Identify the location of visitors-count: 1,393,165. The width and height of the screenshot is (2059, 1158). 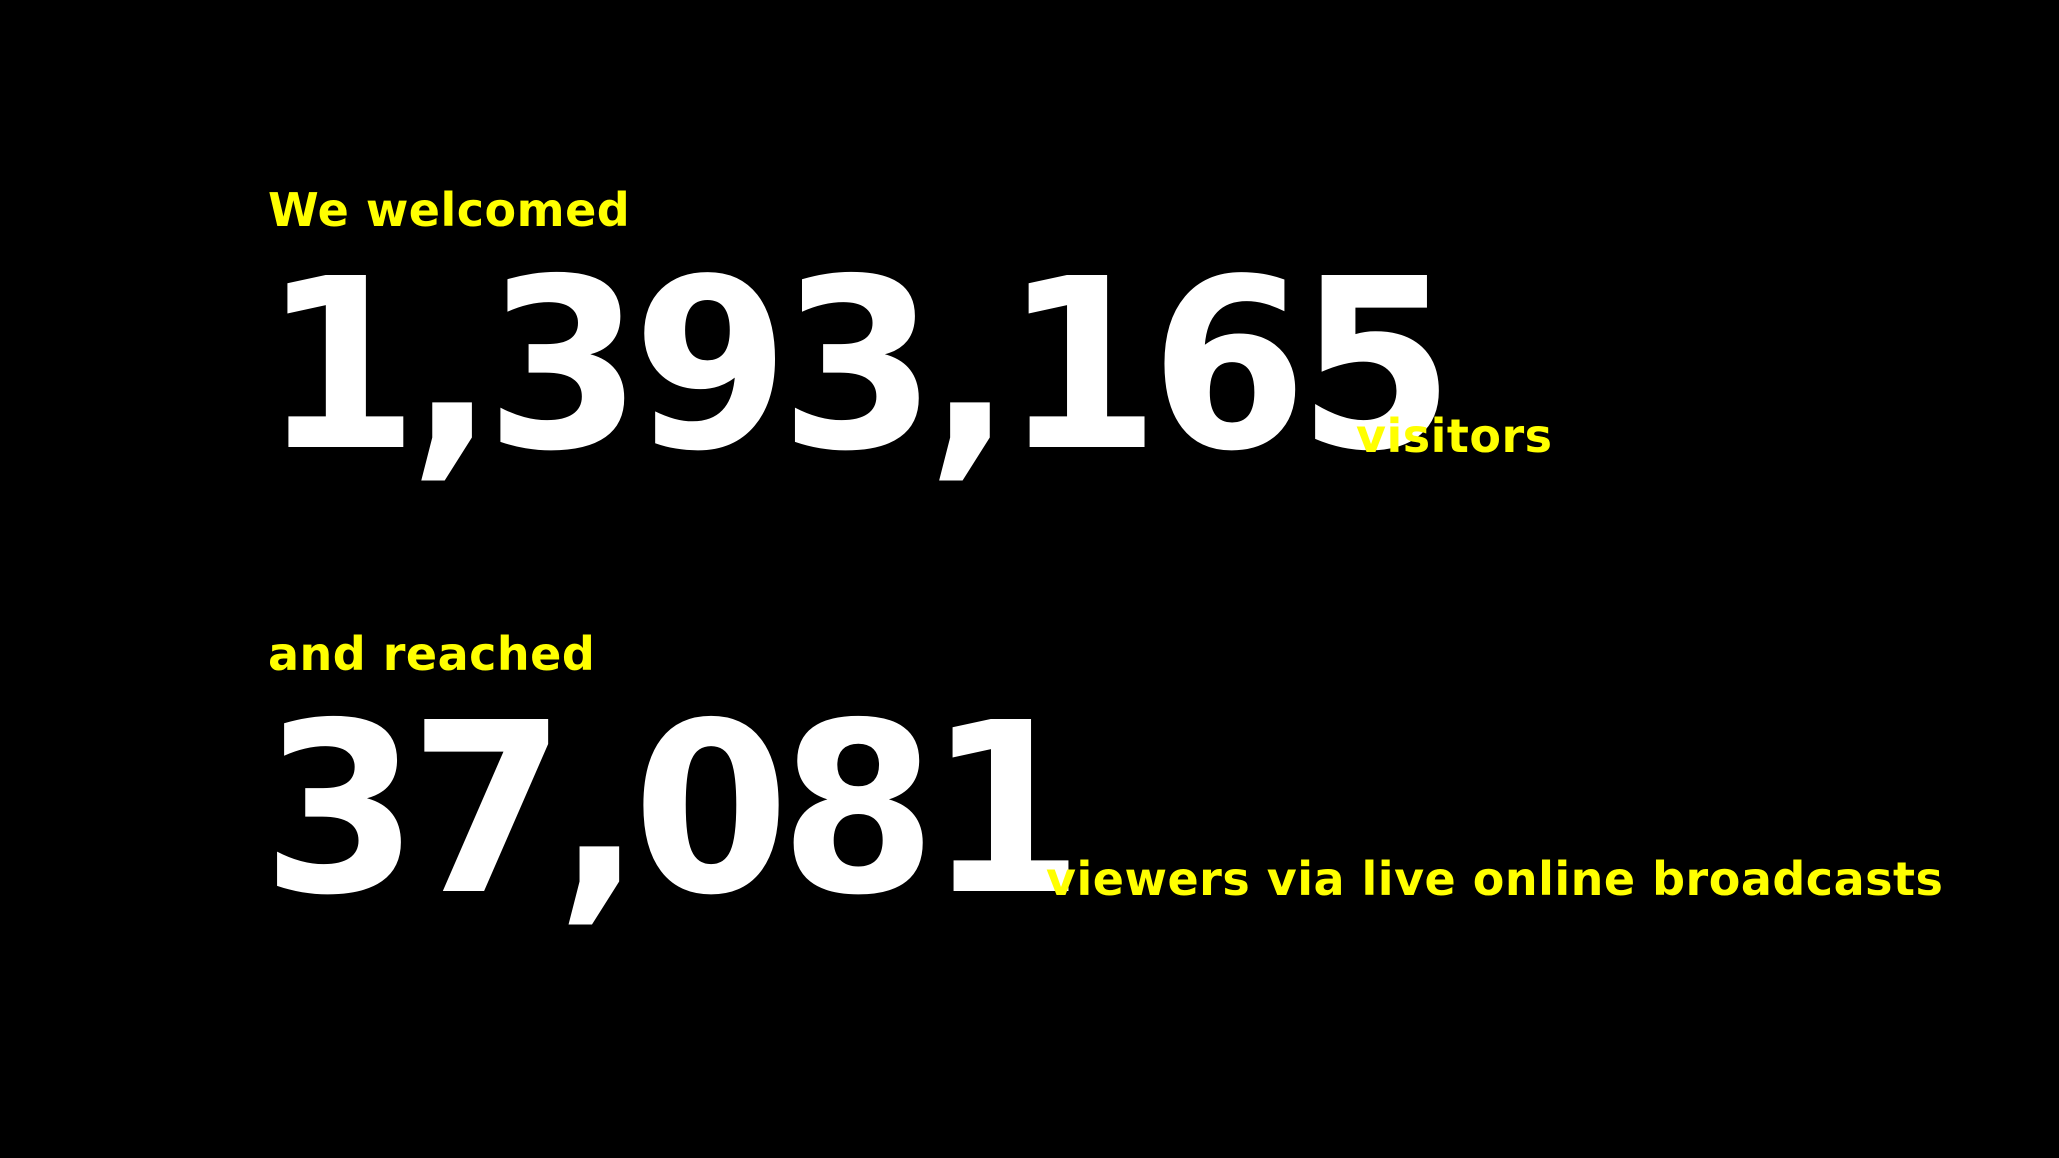
(858, 365).